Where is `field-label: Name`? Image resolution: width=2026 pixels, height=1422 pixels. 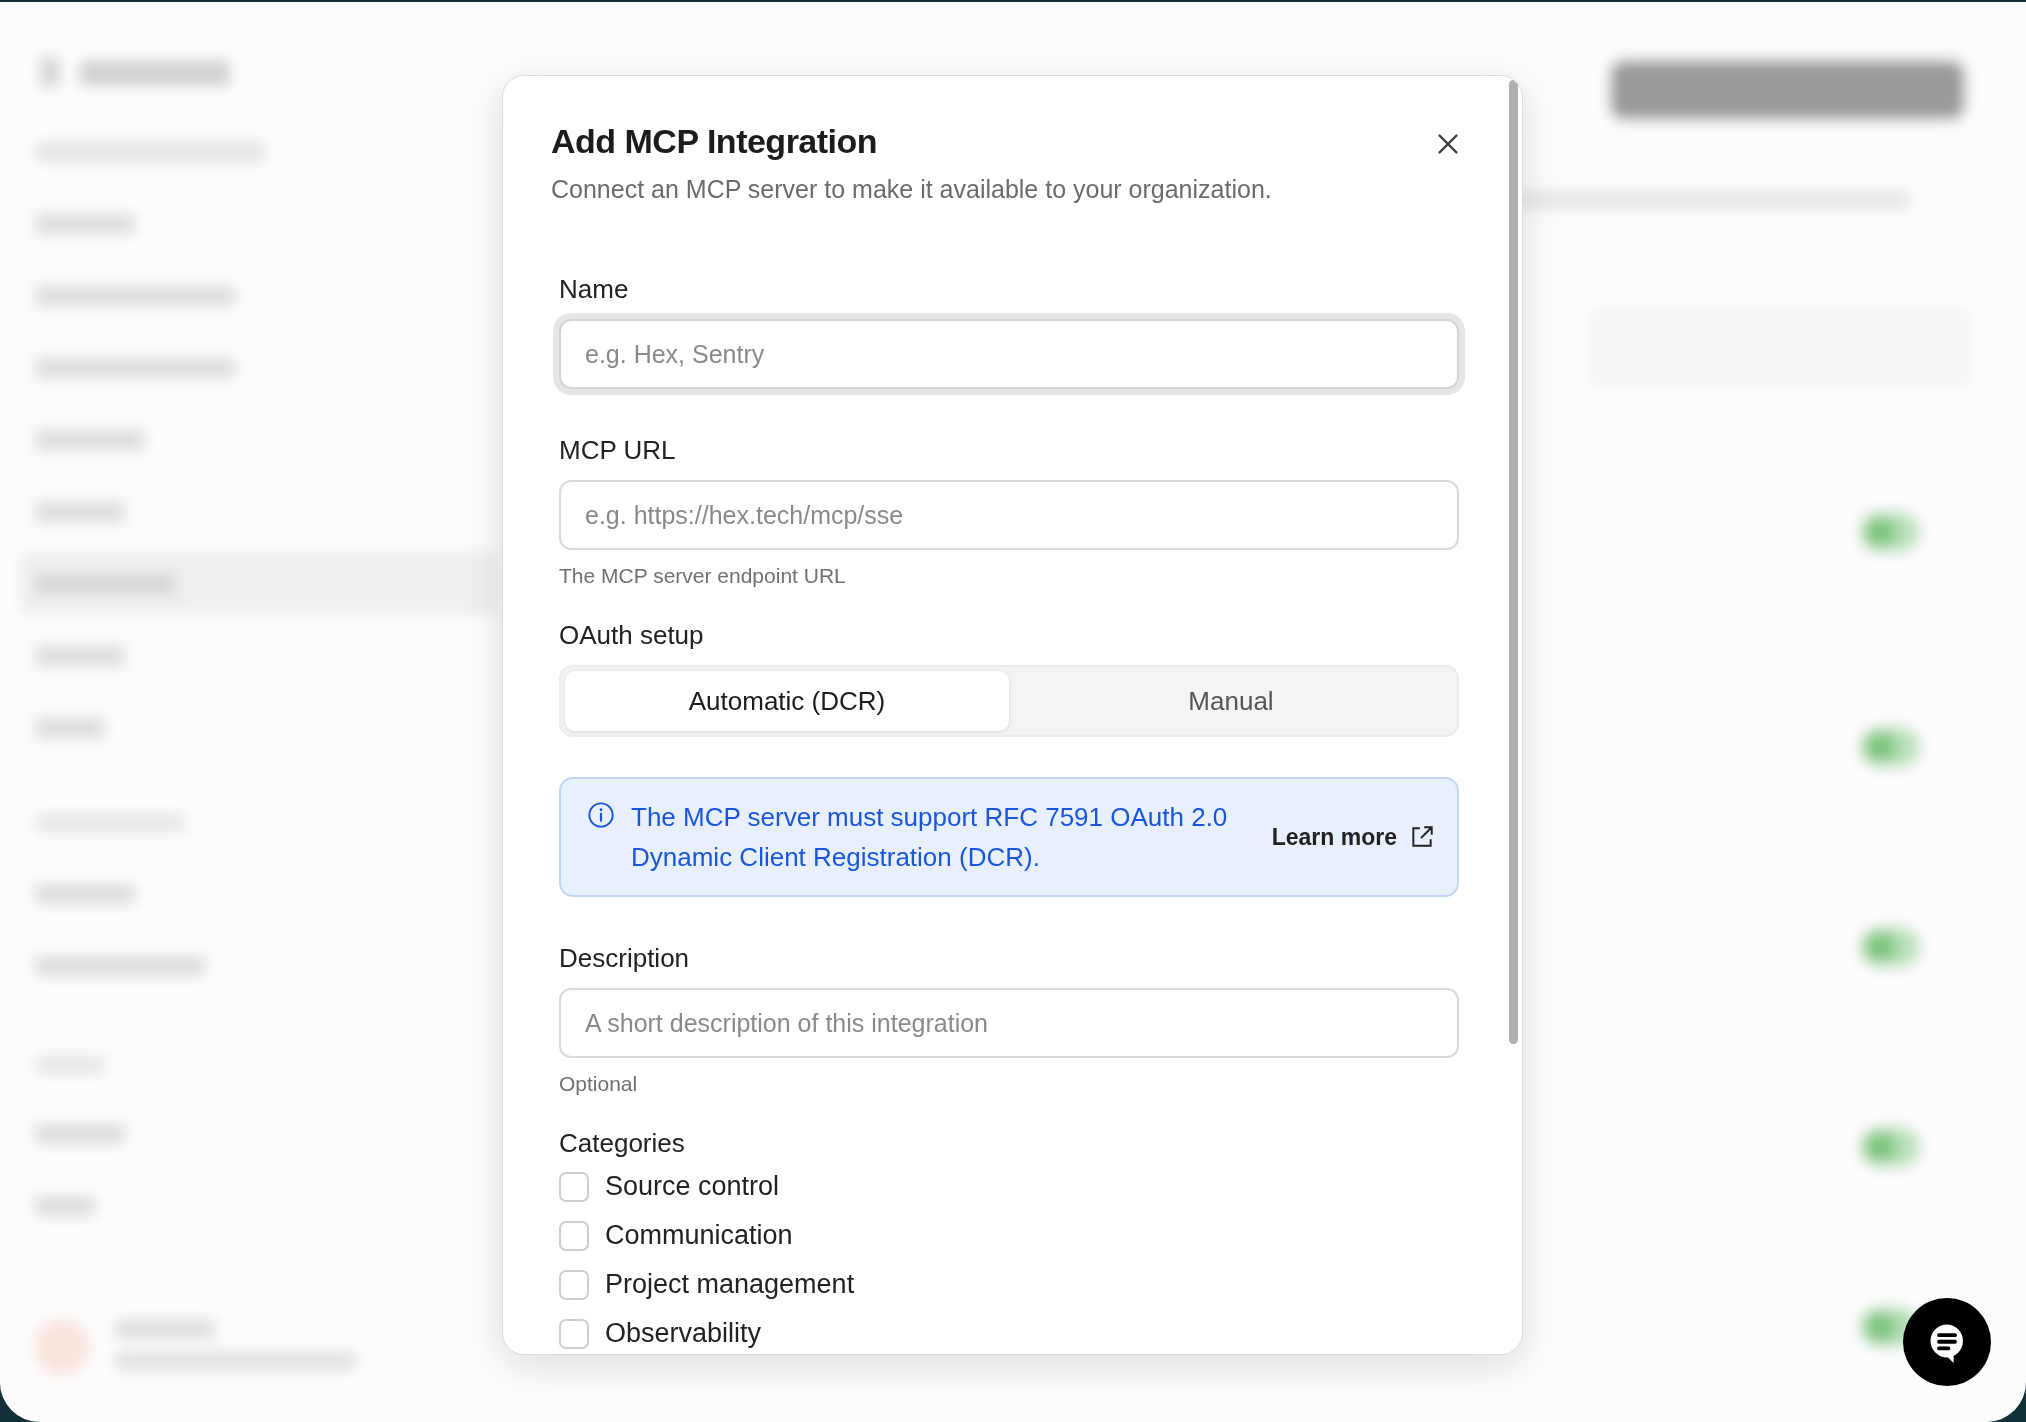
field-label: Name is located at coordinates (594, 289).